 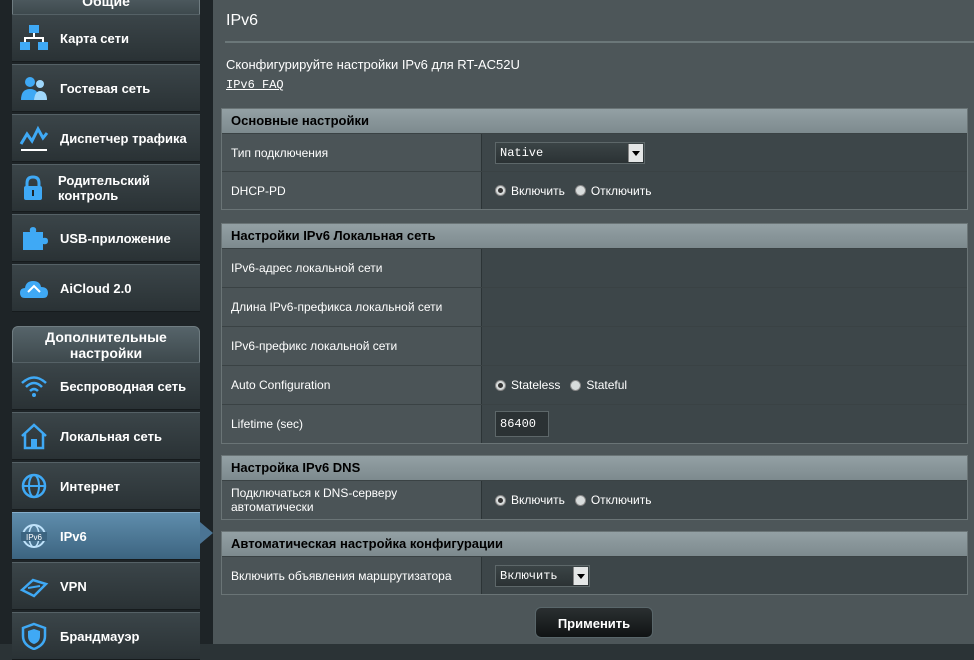 I want to click on sidebar-item-lan: Локальная сеть, so click(x=106, y=436).